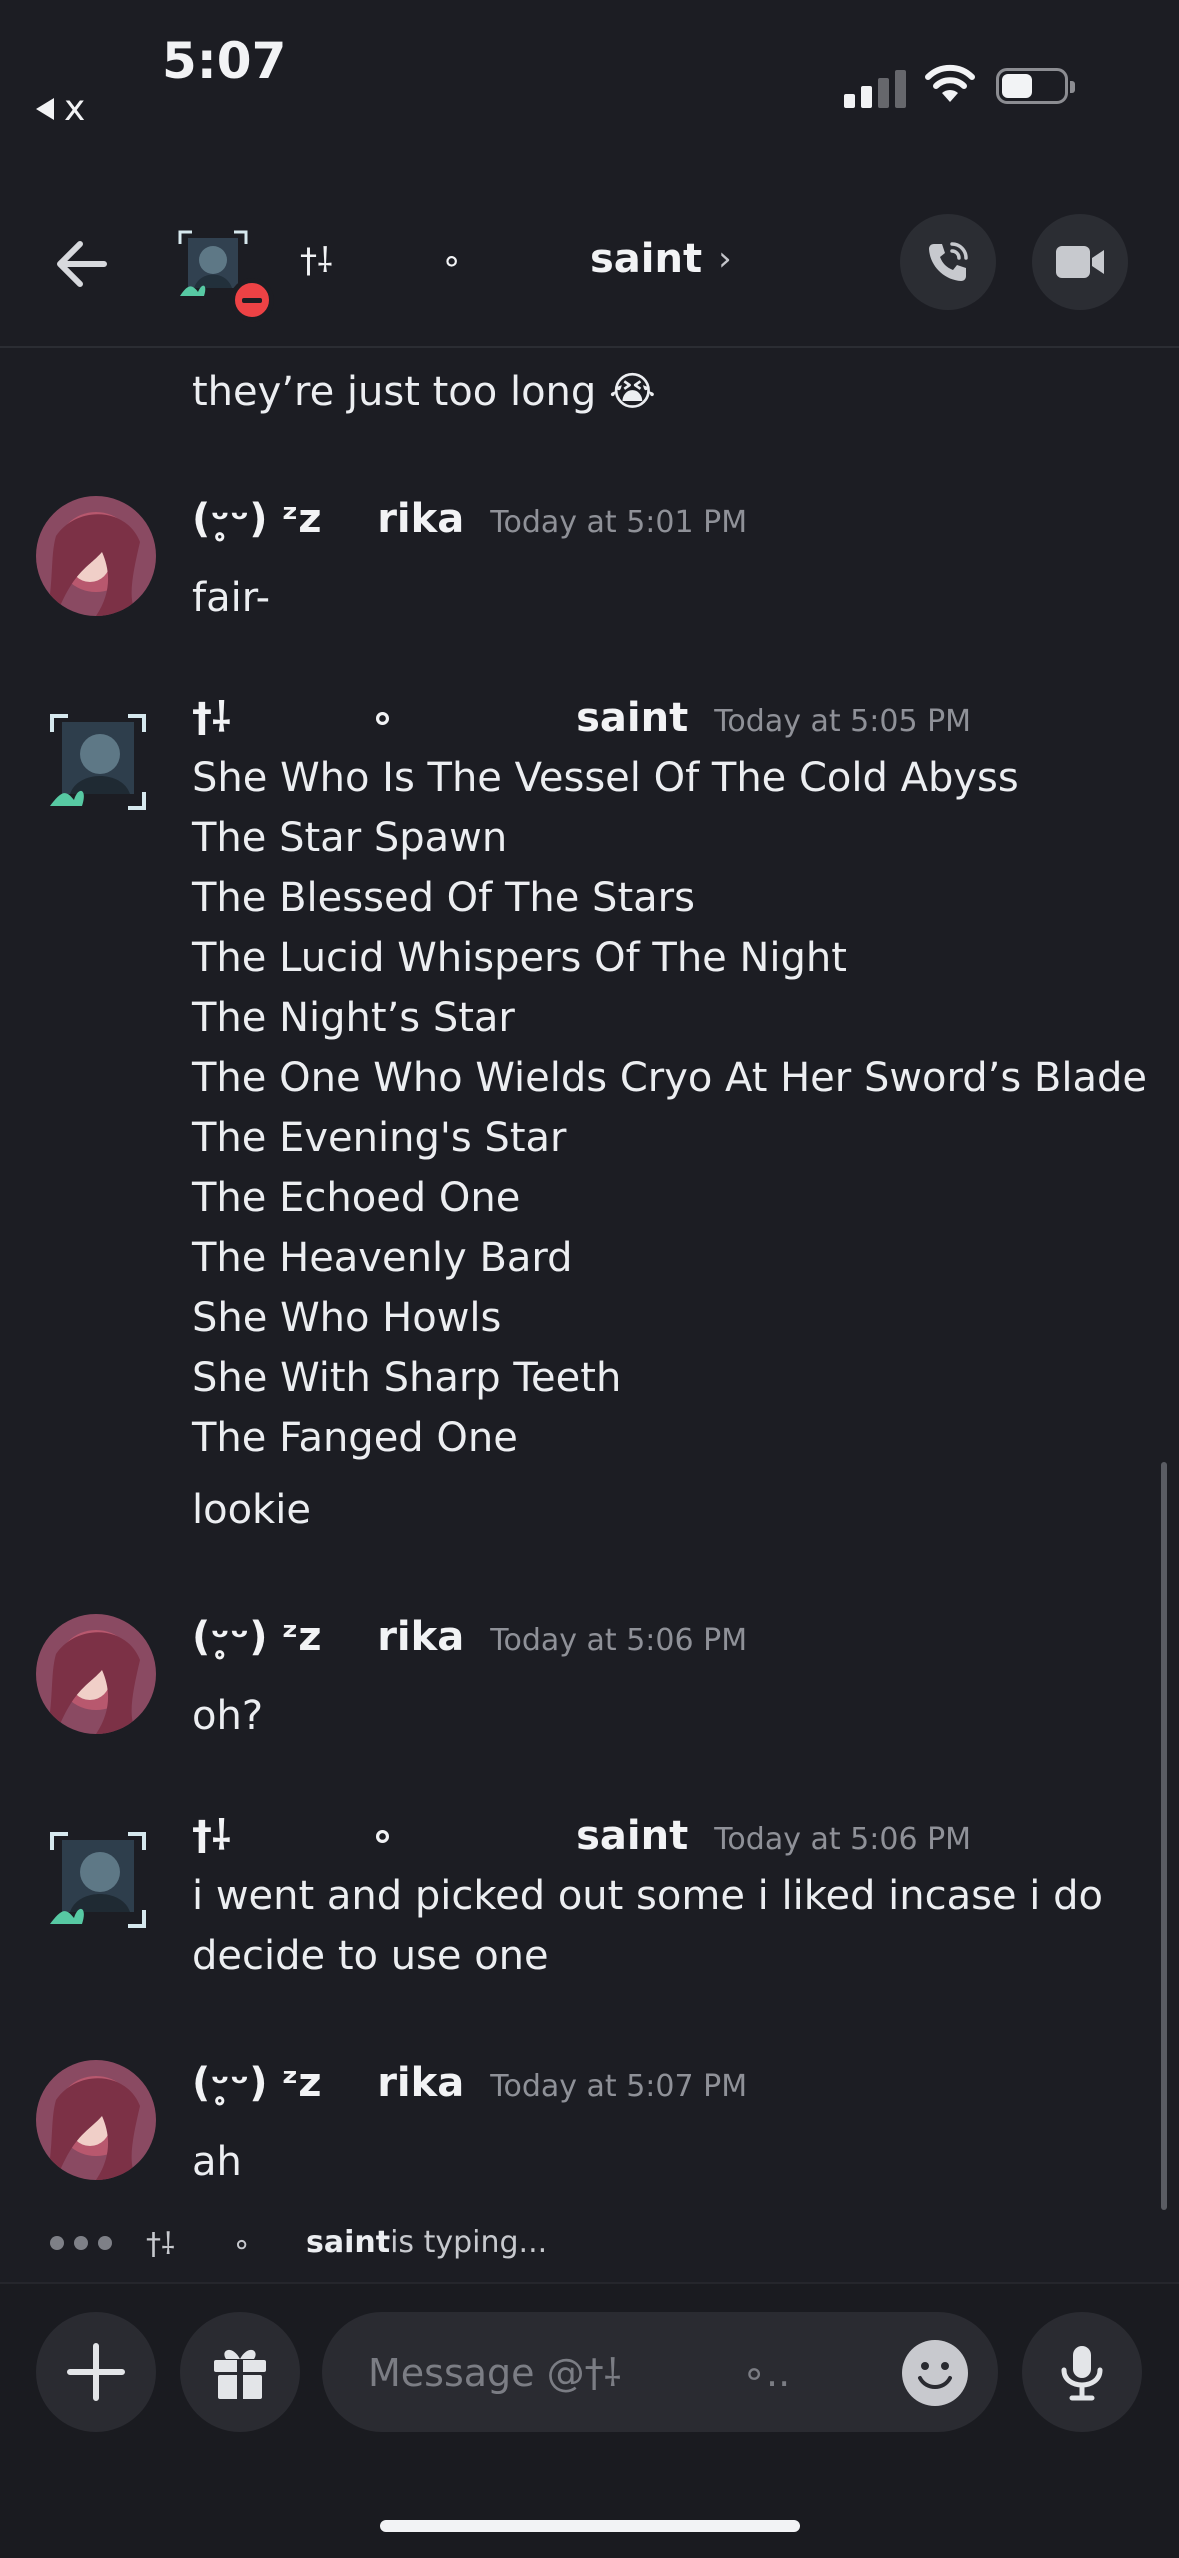  Describe the element at coordinates (199, 2244) in the screenshot. I see `typing-user-decoration: †⸸ ∘` at that location.